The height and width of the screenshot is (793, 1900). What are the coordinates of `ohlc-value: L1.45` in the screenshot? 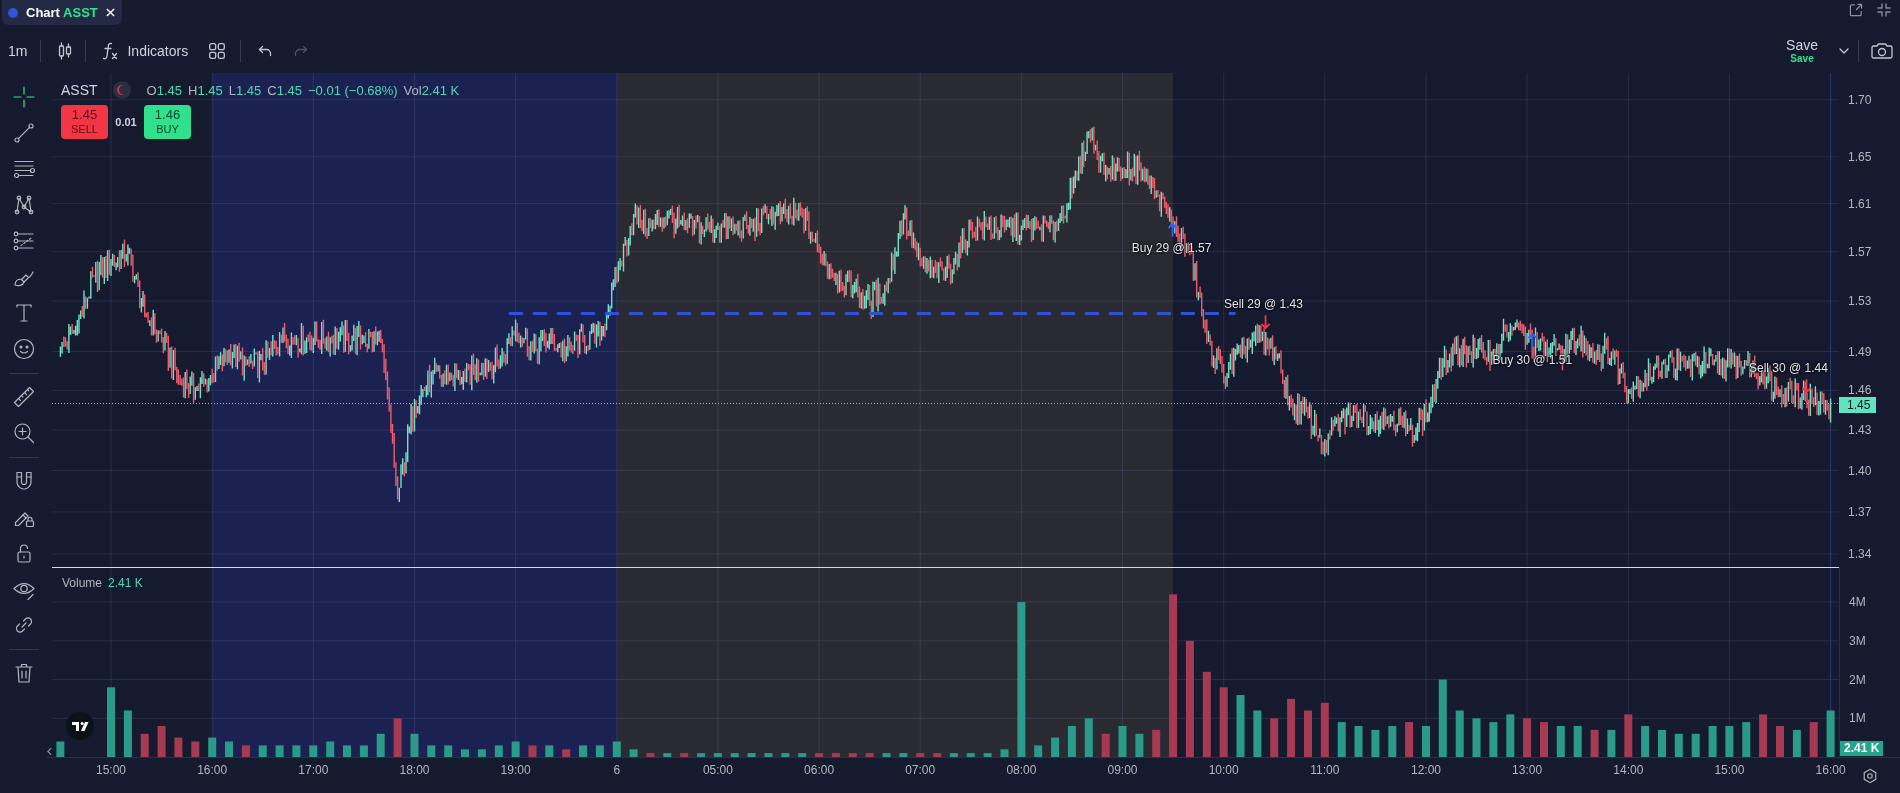 It's located at (245, 90).